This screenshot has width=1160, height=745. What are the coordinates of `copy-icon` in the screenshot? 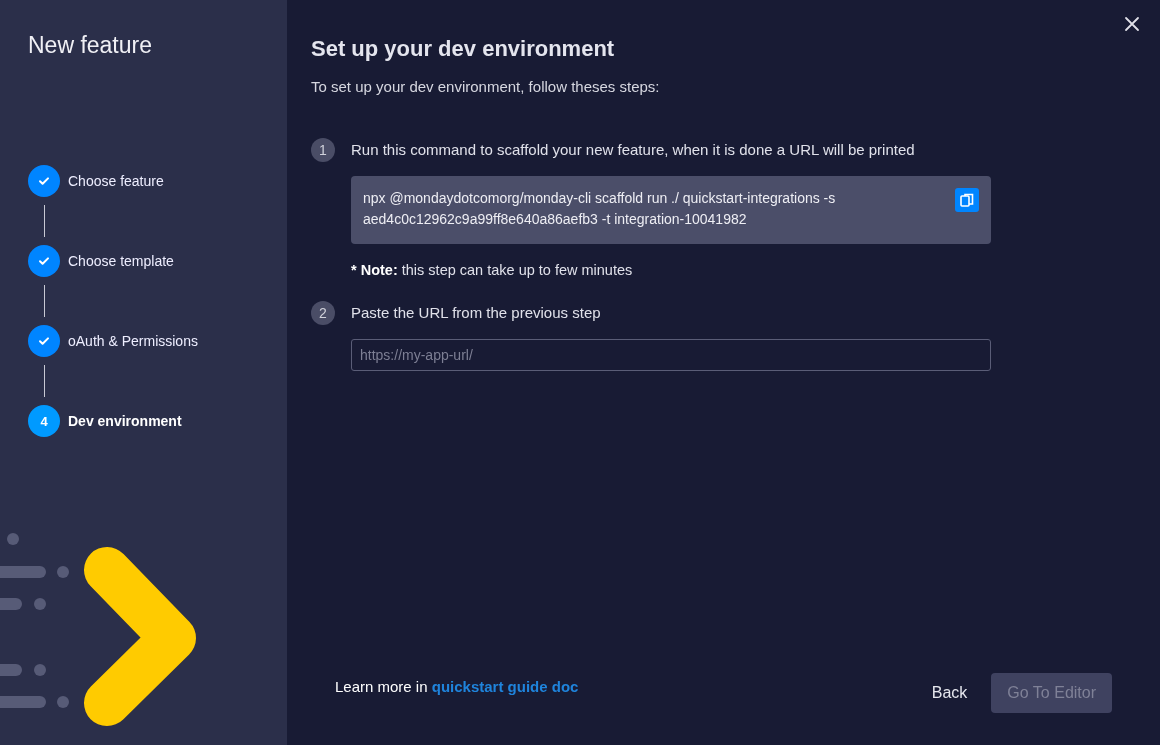 It's located at (967, 200).